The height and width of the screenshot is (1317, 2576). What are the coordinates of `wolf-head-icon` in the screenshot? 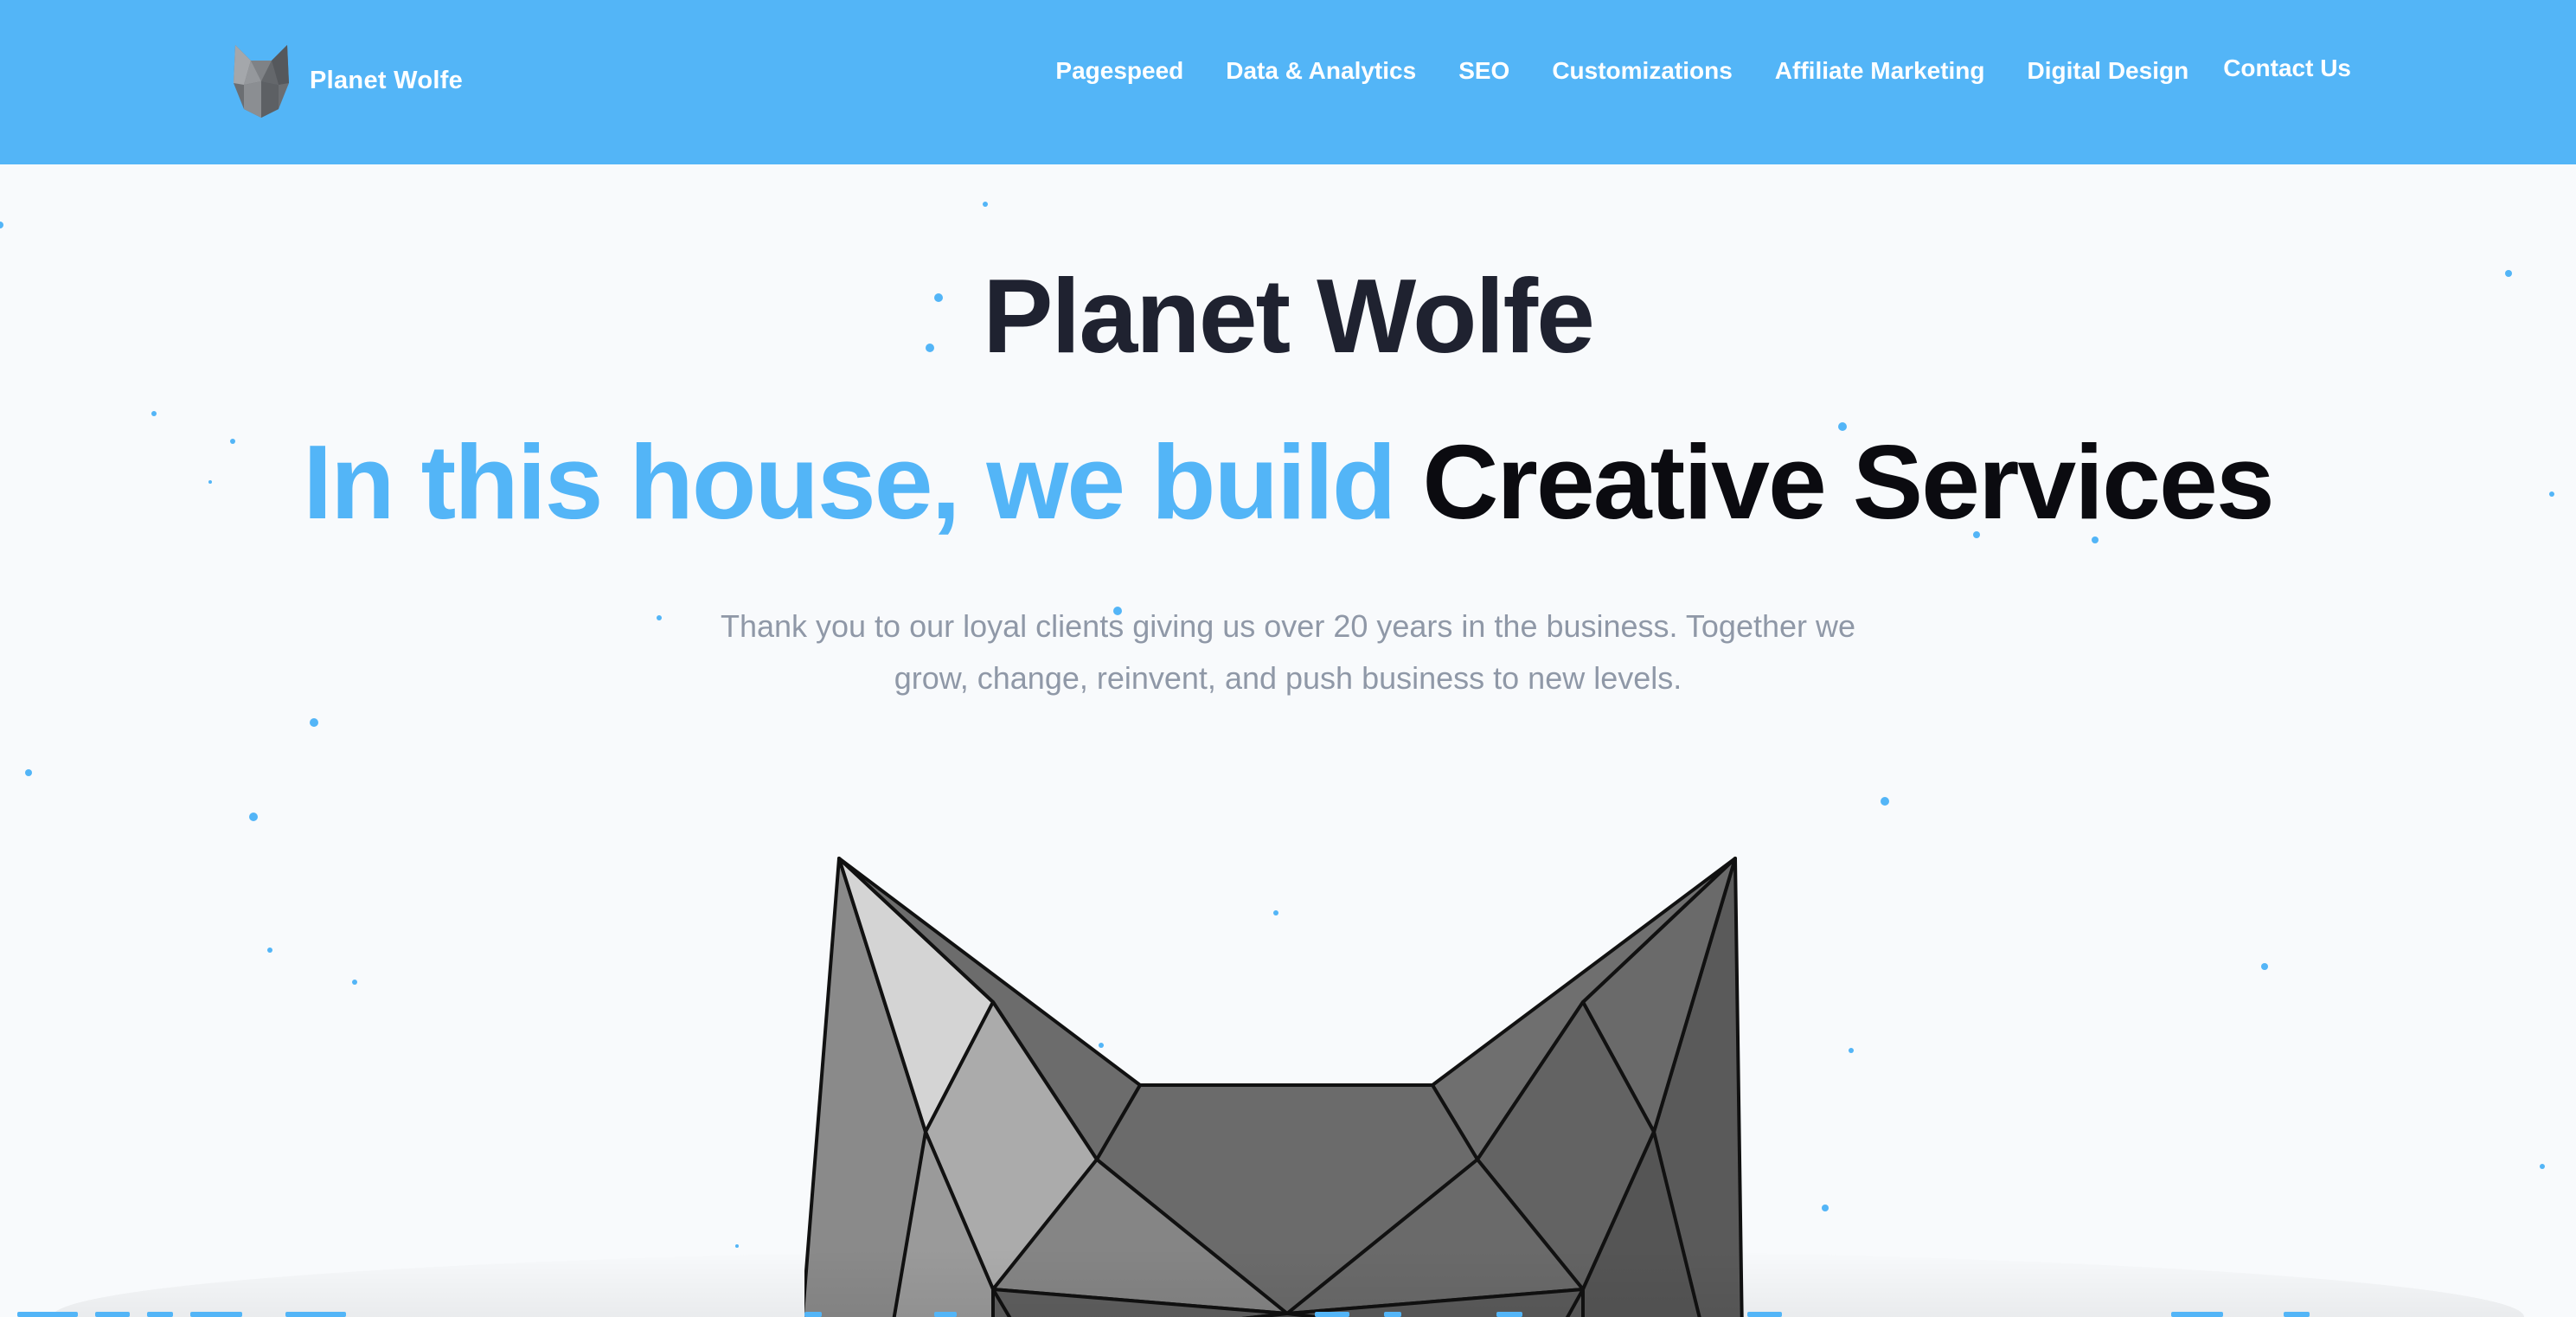 It's located at (261, 82).